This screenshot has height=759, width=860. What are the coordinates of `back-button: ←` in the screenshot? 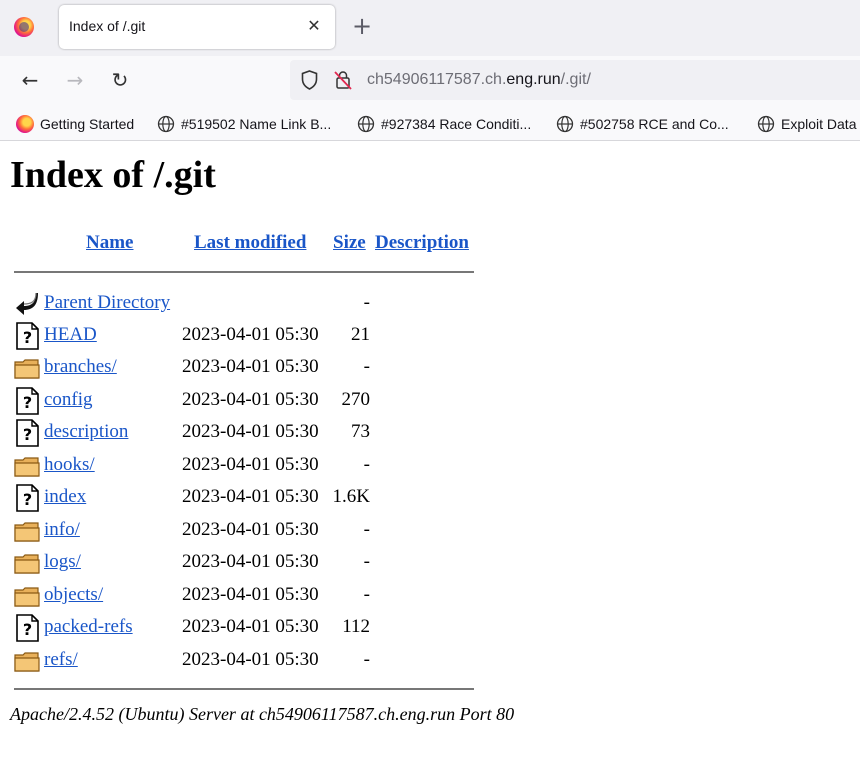 It's located at (30, 80).